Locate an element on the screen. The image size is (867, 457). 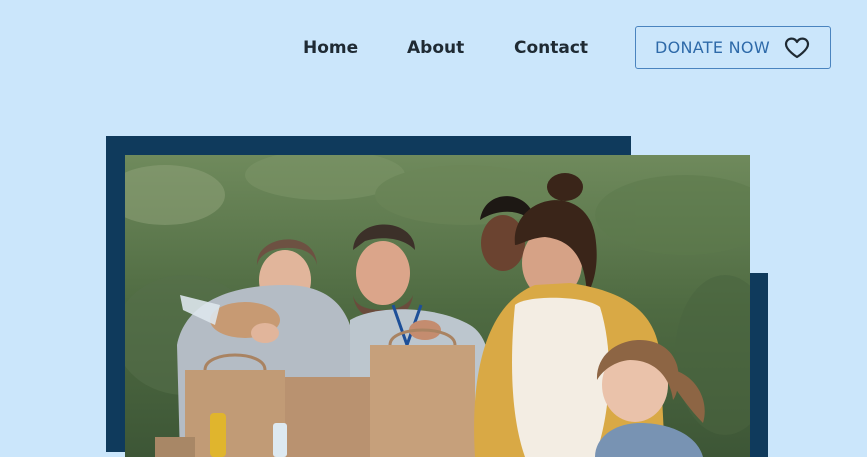
nav-home-link: Home is located at coordinates (330, 48).